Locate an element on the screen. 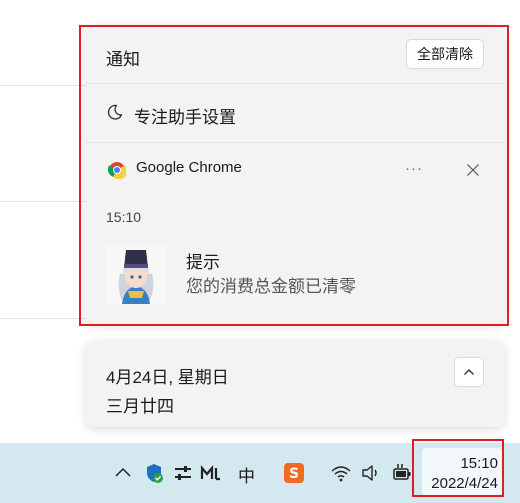 This screenshot has height=503, width=520. svg-text: S is located at coordinates (294, 474).